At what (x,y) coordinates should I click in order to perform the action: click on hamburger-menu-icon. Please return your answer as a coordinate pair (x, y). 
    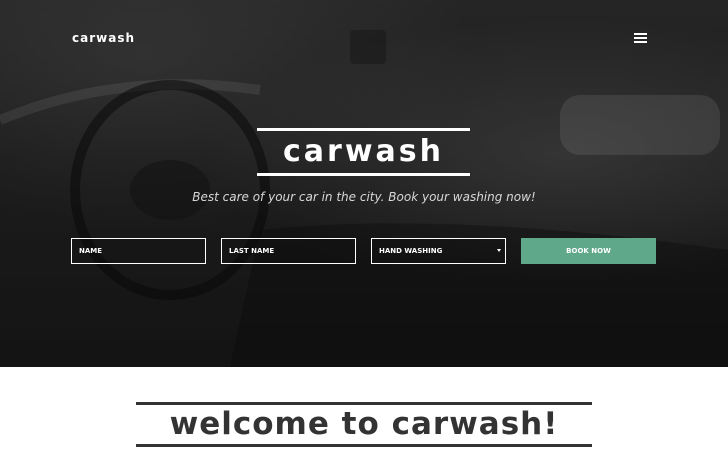
    Looking at the image, I should click on (642, 39).